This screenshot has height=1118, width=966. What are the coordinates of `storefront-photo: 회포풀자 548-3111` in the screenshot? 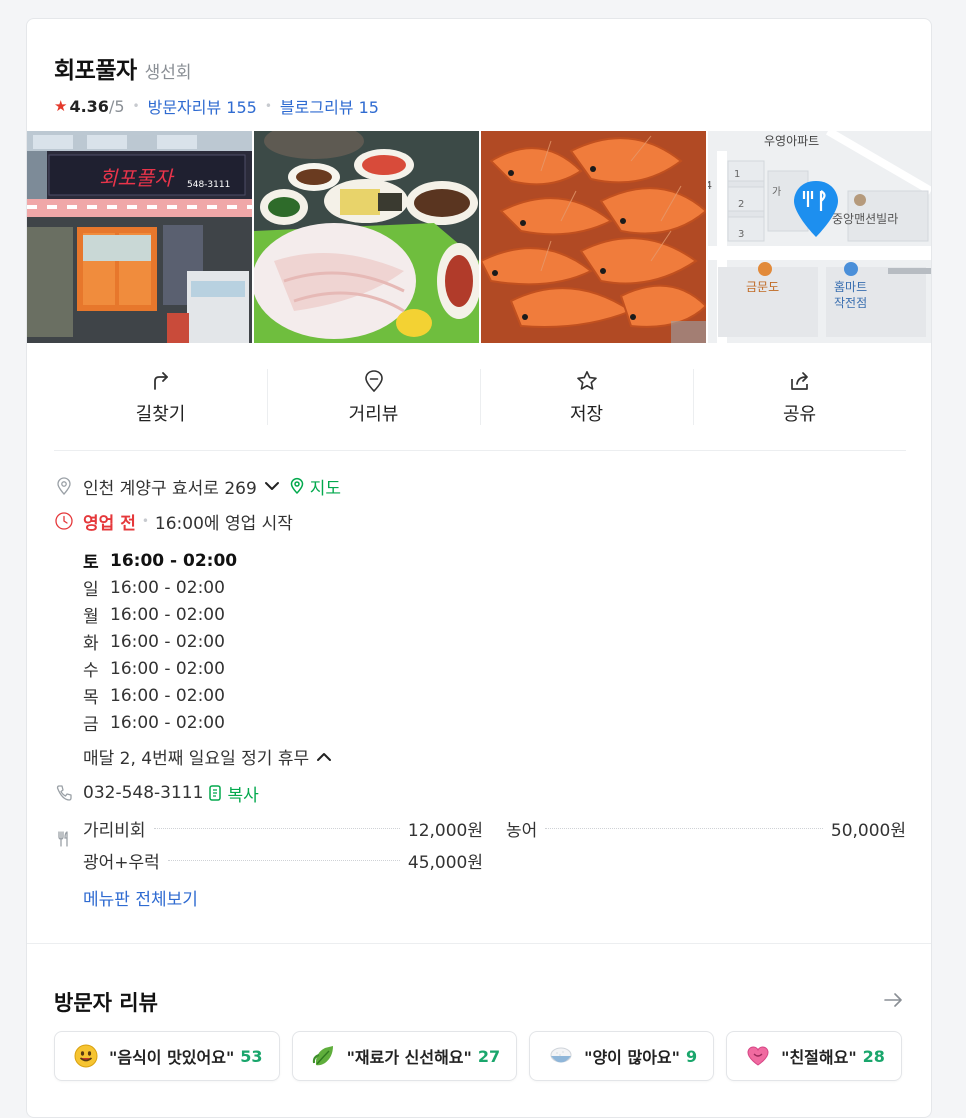 It's located at (139, 237).